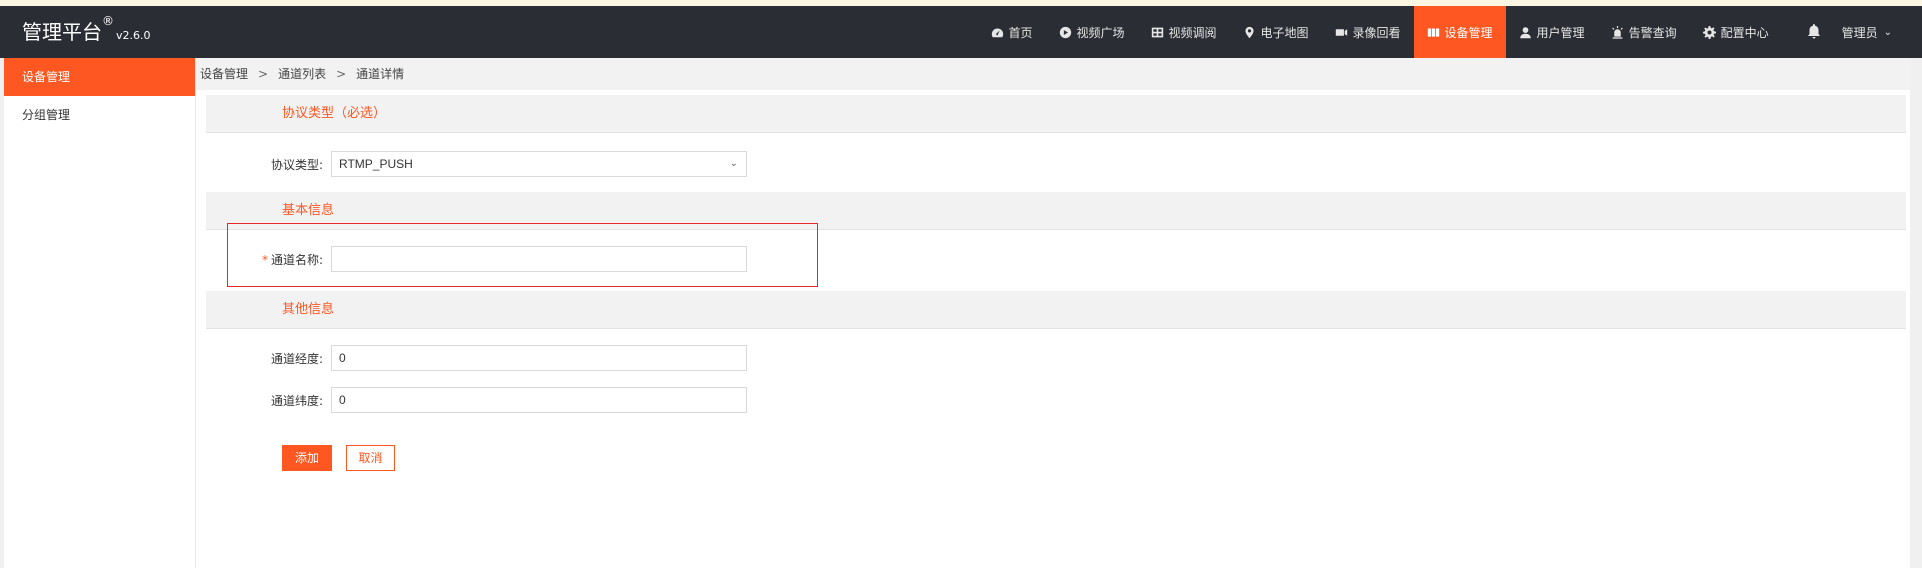  Describe the element at coordinates (1744, 32) in the screenshot. I see `nav-config-center-label: 配置中心` at that location.